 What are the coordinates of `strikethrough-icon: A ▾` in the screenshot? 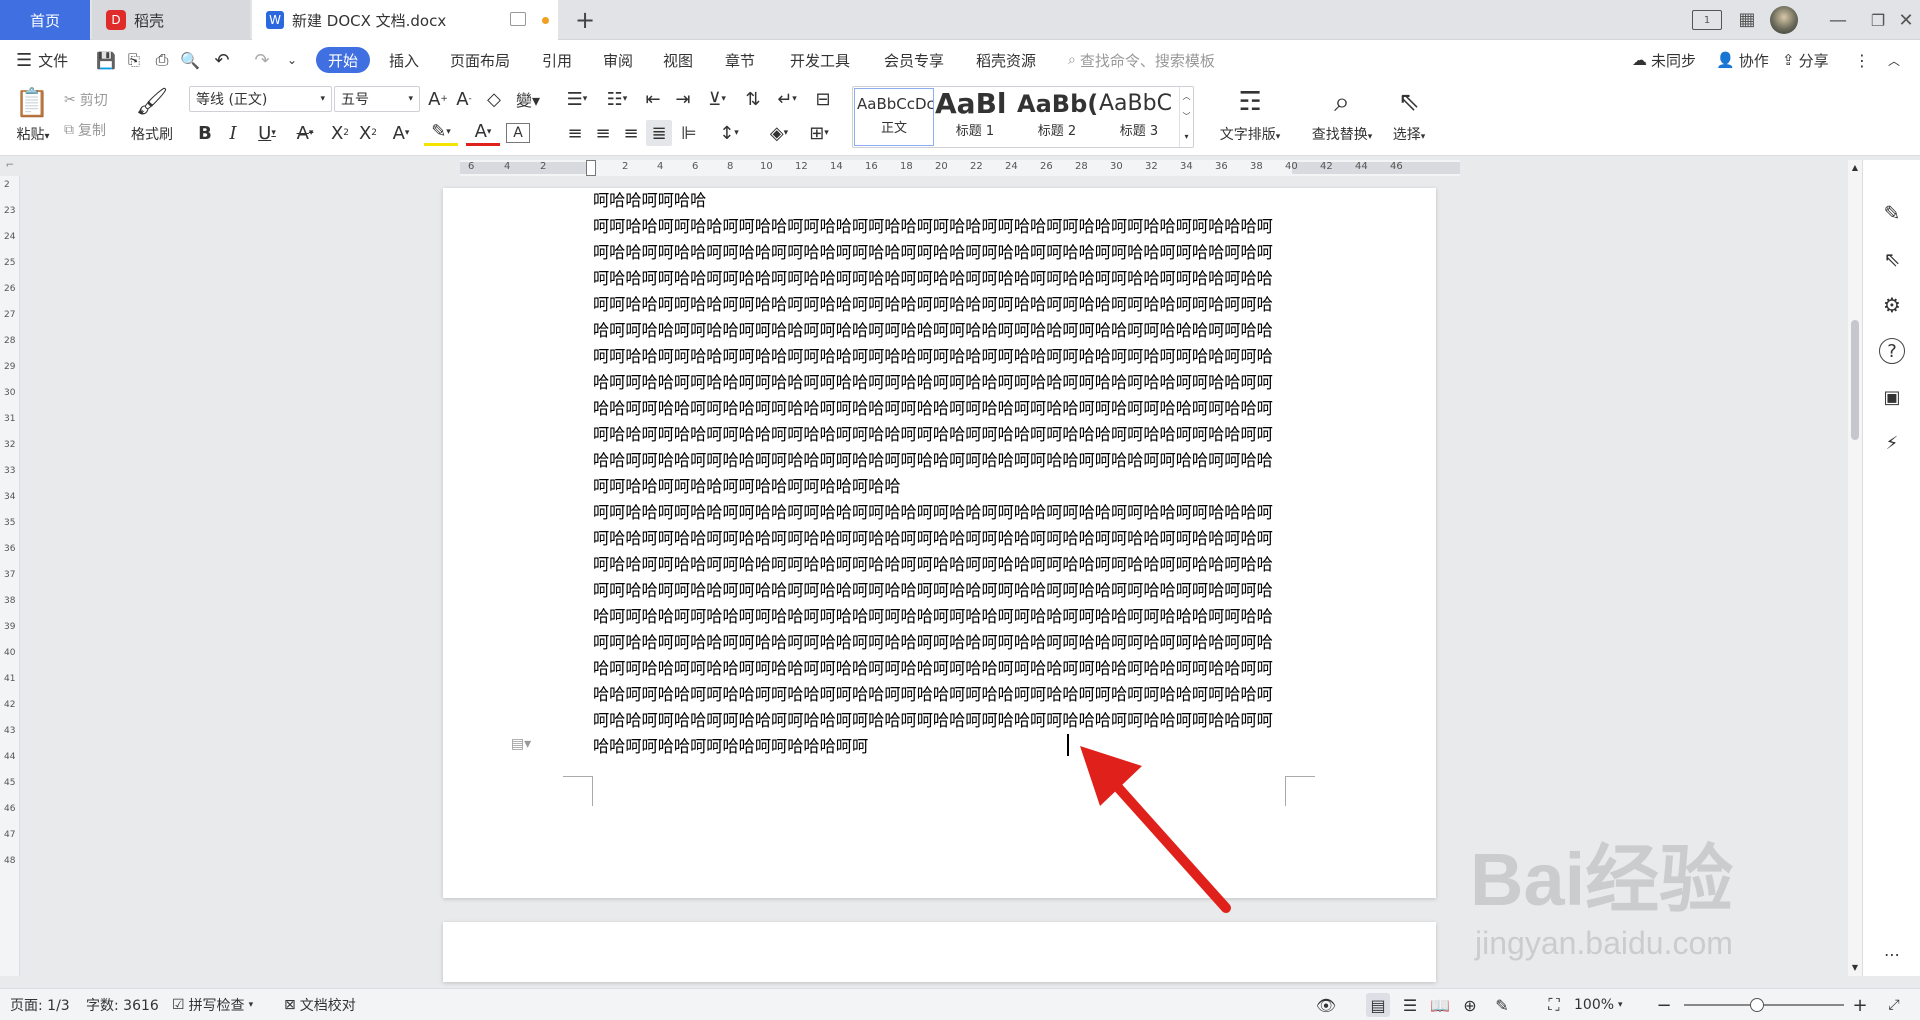 It's located at (305, 133).